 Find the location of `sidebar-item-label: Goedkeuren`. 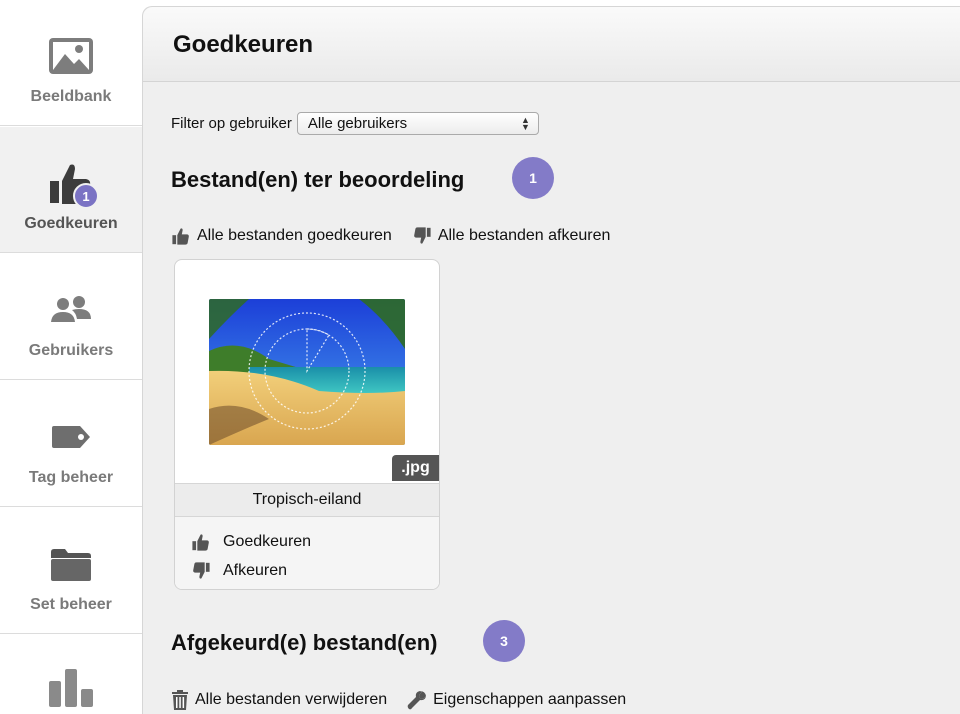

sidebar-item-label: Goedkeuren is located at coordinates (71, 223).